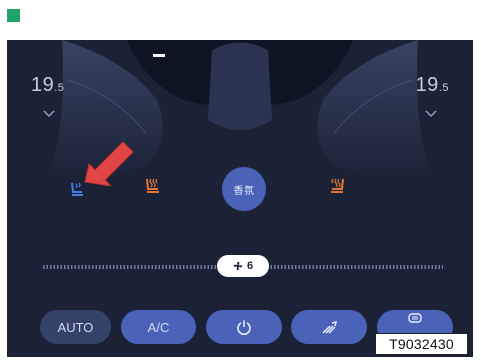  I want to click on auto-button: AUTO, so click(75, 327).